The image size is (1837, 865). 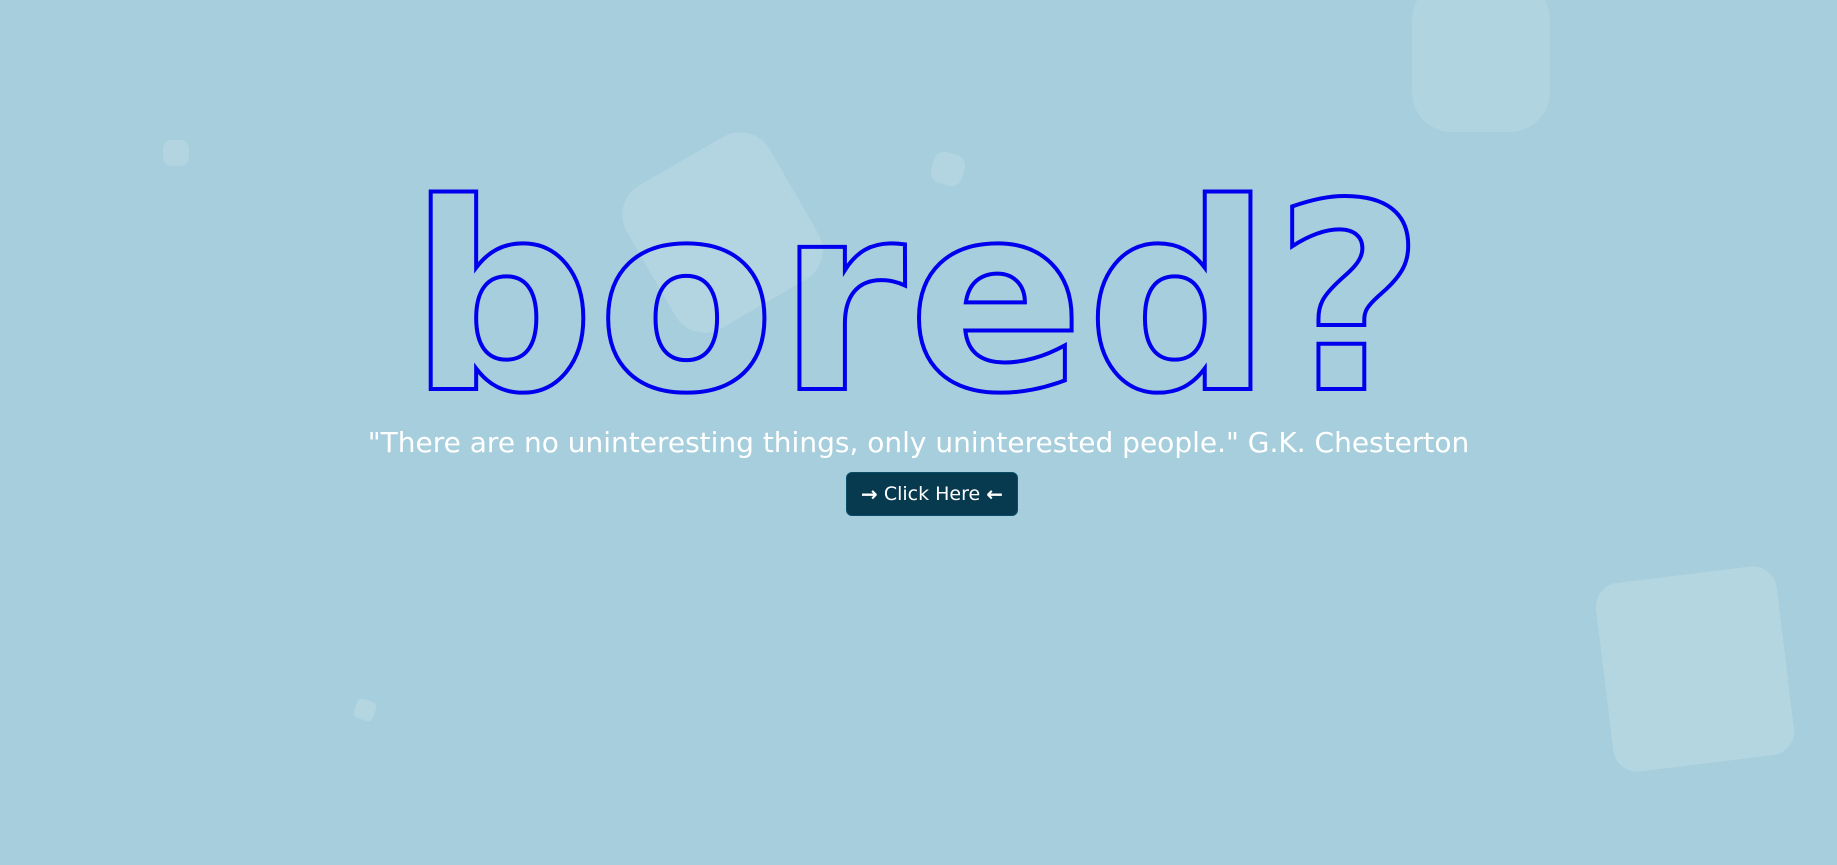 What do you see at coordinates (994, 494) in the screenshot?
I see `arrow-left-icon: ←` at bounding box center [994, 494].